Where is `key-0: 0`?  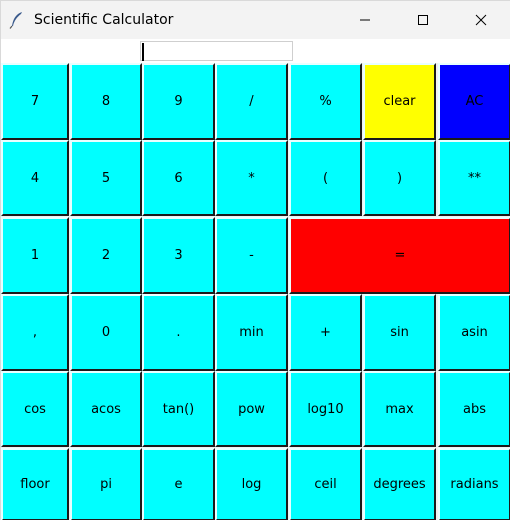
key-0: 0 is located at coordinates (106, 332).